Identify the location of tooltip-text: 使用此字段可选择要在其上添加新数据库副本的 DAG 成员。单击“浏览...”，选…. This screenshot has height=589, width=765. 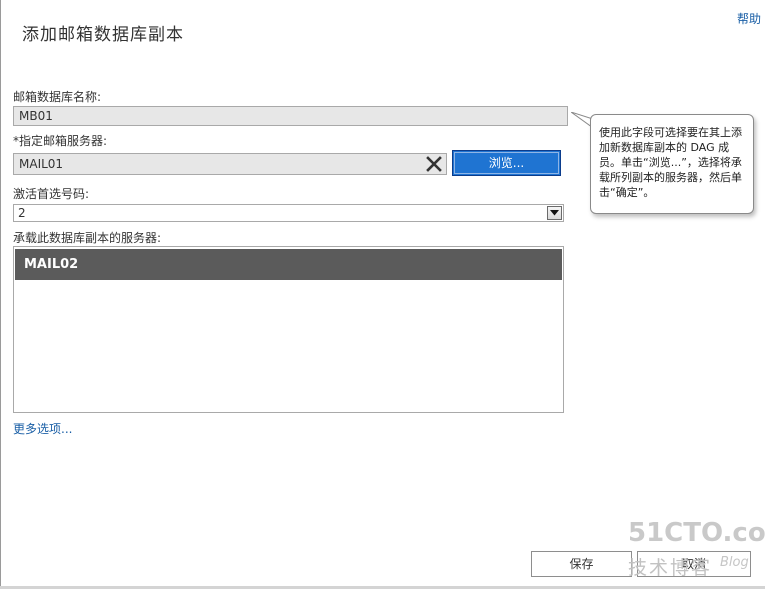
(670, 162).